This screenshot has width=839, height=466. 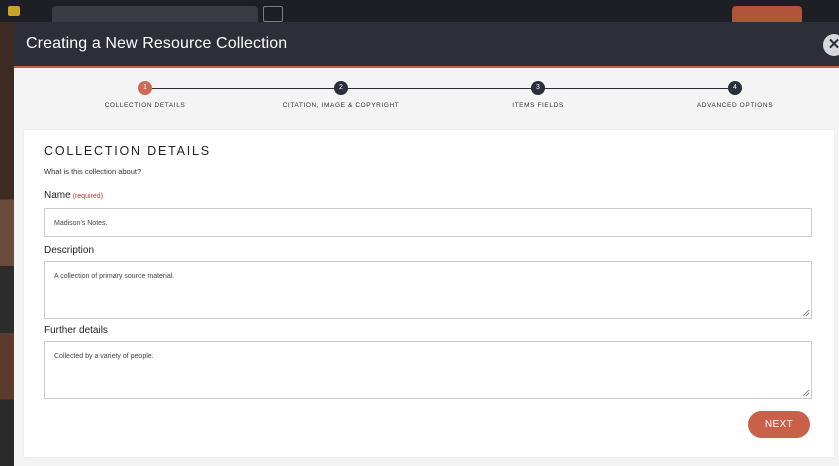 What do you see at coordinates (114, 276) in the screenshot?
I see `description-text: A collection of primary source material.` at bounding box center [114, 276].